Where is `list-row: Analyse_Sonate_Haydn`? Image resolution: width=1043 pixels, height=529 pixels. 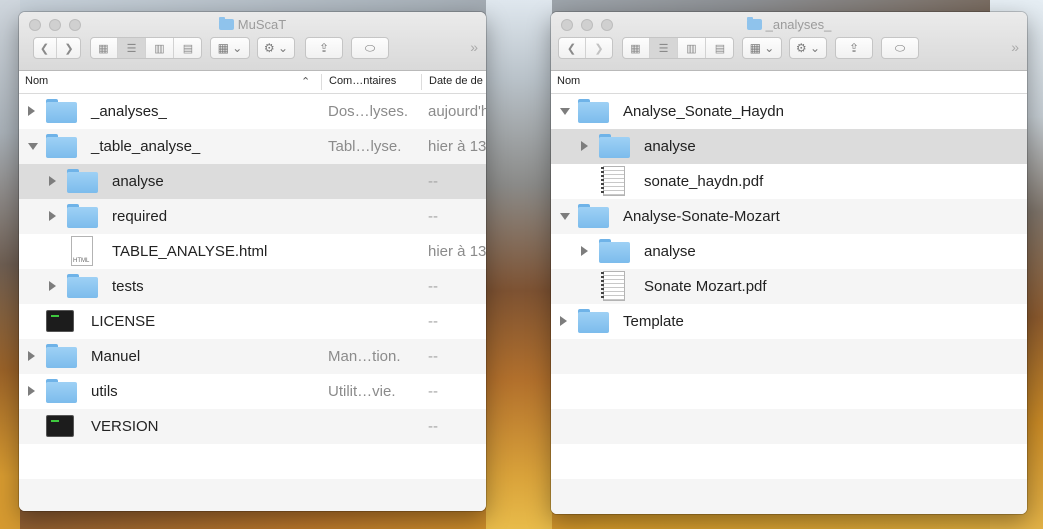
list-row: Analyse_Sonate_Haydn is located at coordinates (789, 111).